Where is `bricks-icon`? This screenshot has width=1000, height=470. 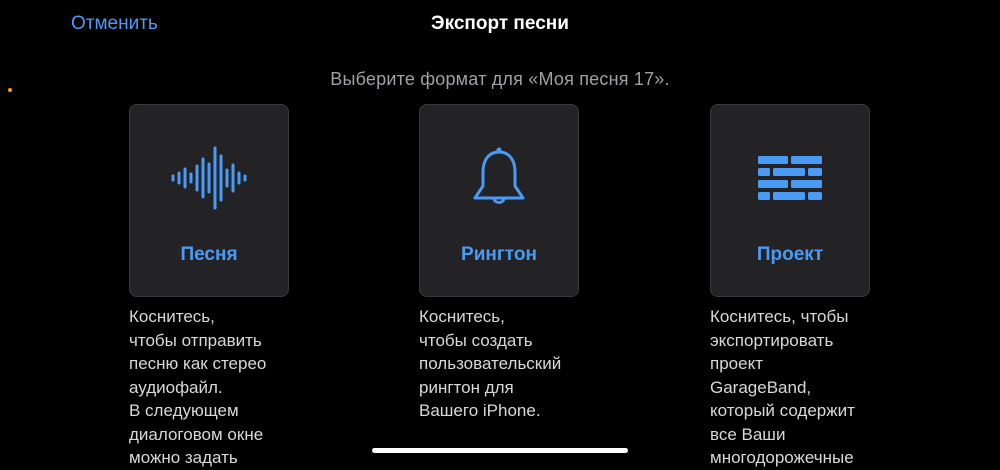 bricks-icon is located at coordinates (790, 178).